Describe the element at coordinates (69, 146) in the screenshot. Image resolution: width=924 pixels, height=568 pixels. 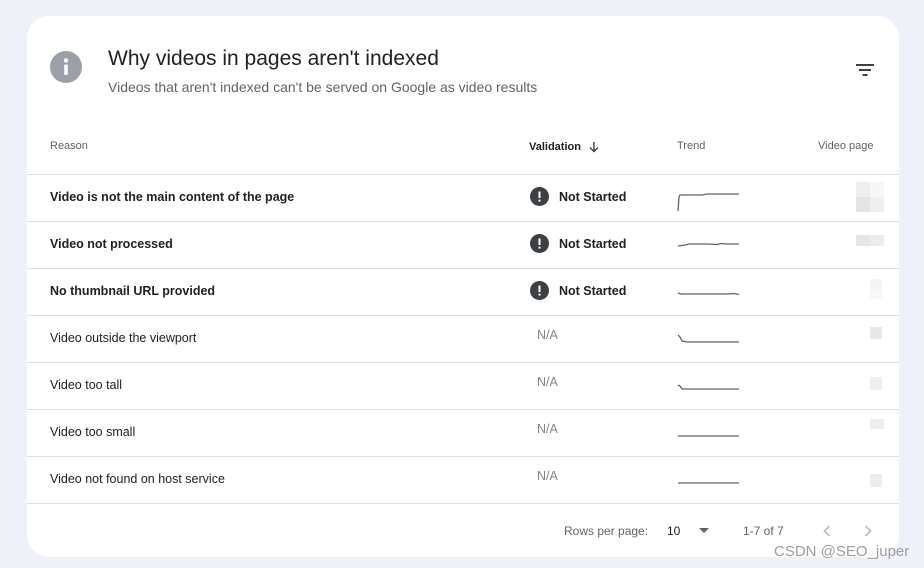
I see `column-header-reason: Reason` at that location.